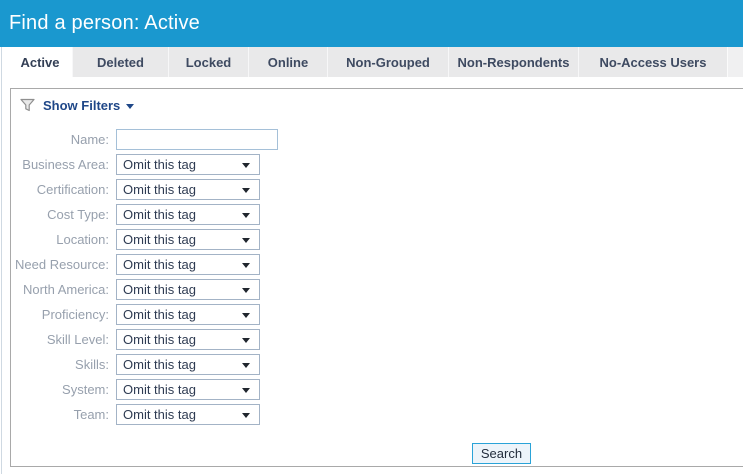 This screenshot has height=474, width=743. I want to click on filter-row-skills: Skills: Omit this tag, so click(377, 364).